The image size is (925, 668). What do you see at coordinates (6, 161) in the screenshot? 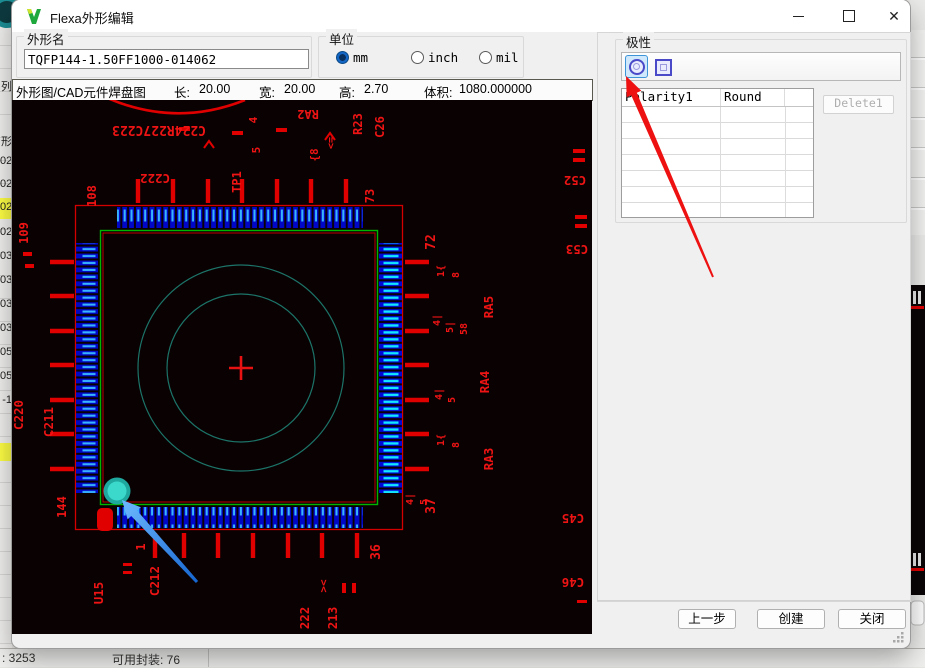
I see `background-row: 02` at bounding box center [6, 161].